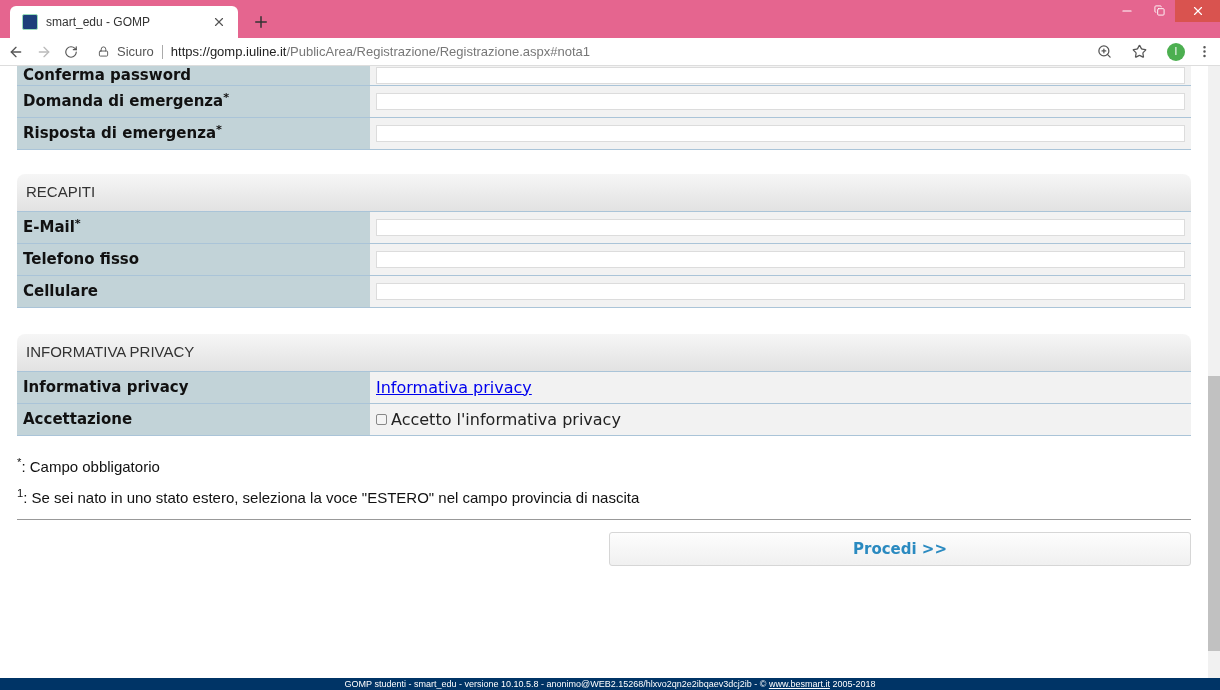 The height and width of the screenshot is (690, 1220). I want to click on footer-link: www.besmart.it, so click(799, 683).